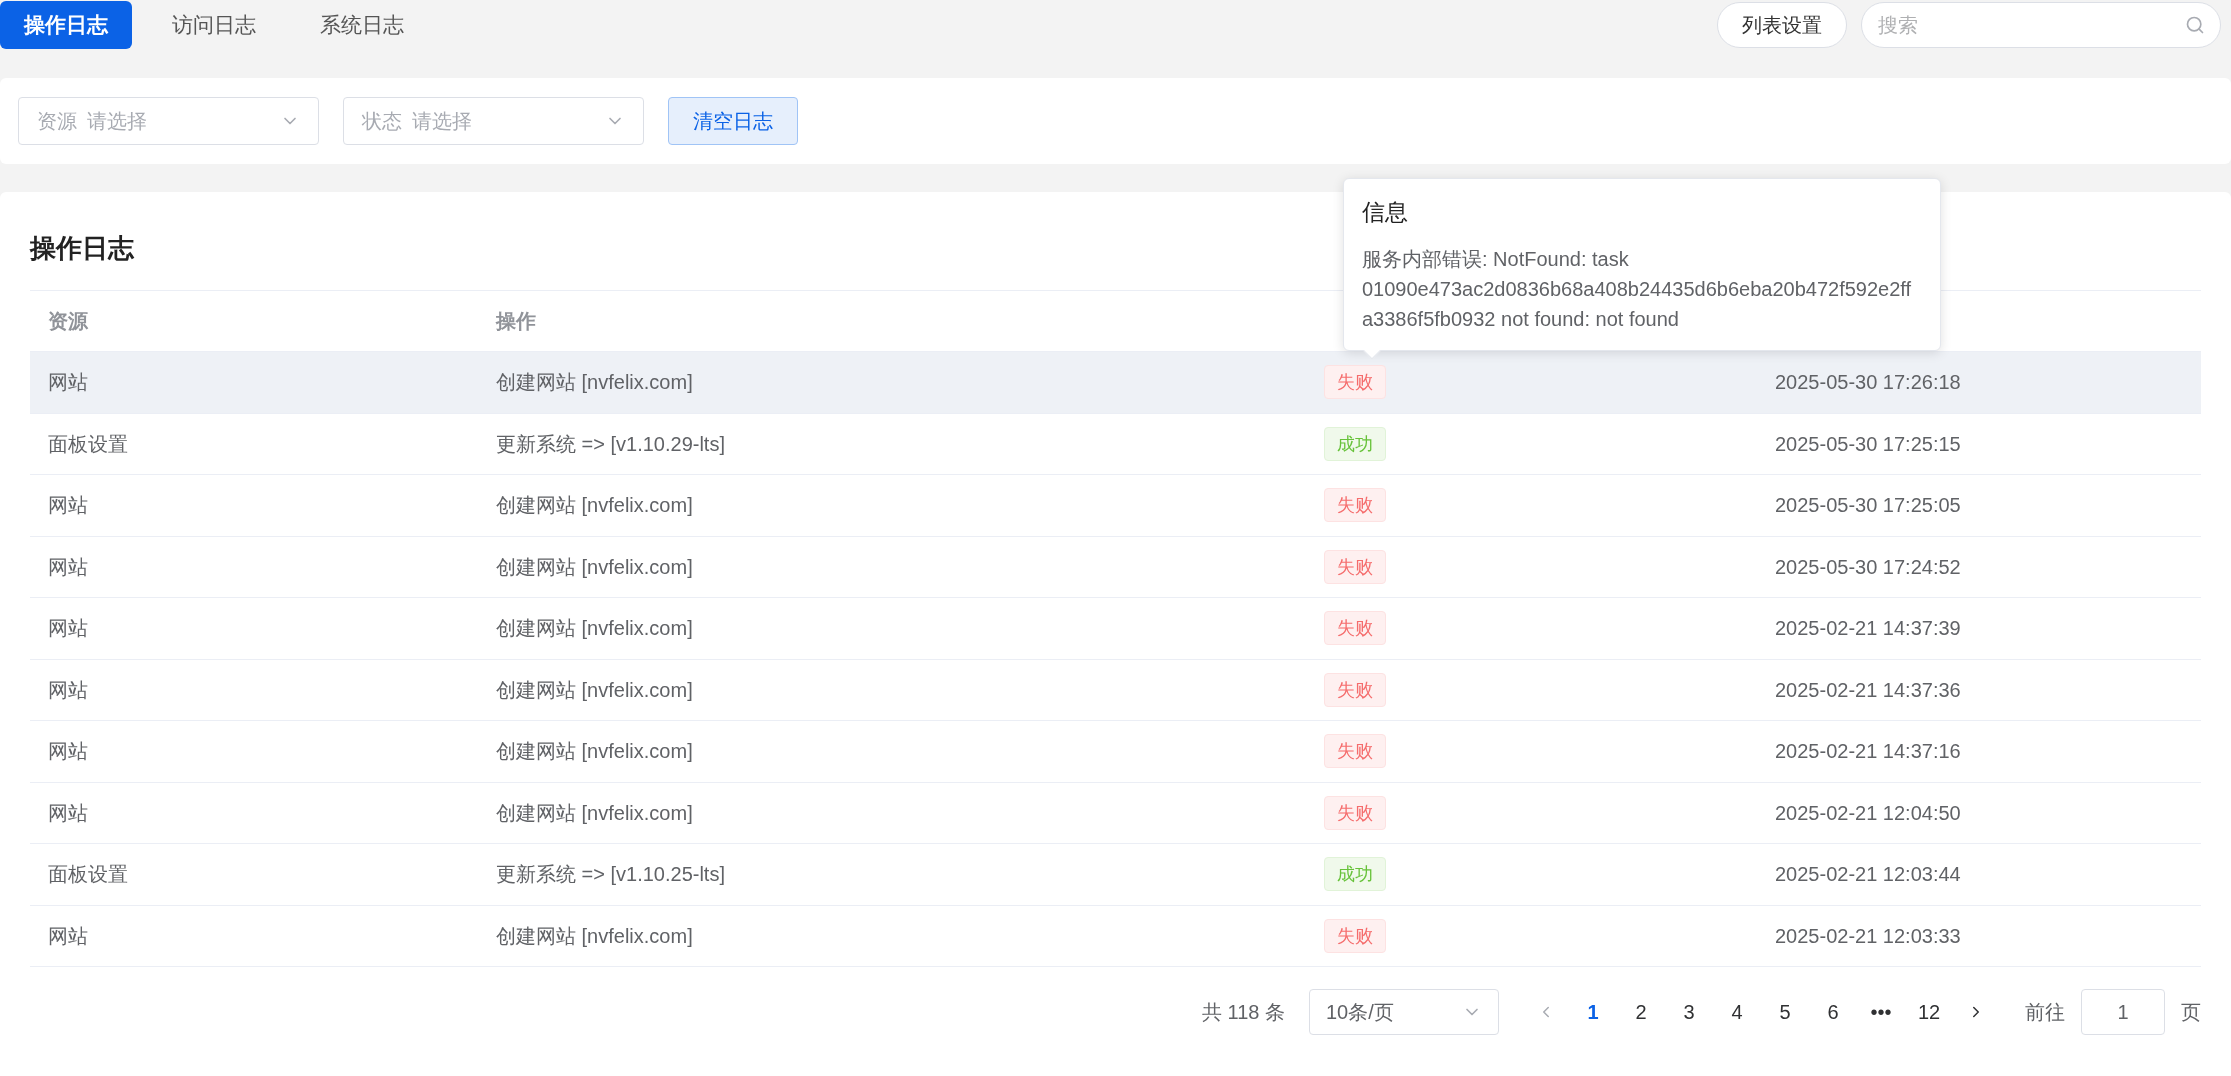 The width and height of the screenshot is (2231, 1076). What do you see at coordinates (1637, 289) in the screenshot?
I see `tooltip-message: 服务内部错误: NotFound: task 01090e473ac2d0836b68a408b24435d6b6eba20b472f592e2ffa3386f5fb0932 not found: not found` at bounding box center [1637, 289].